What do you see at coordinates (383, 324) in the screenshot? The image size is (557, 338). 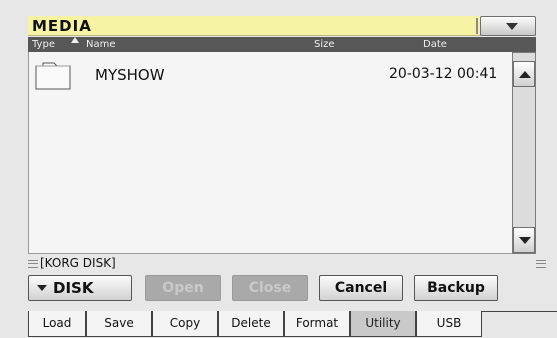 I see `tab-utility: Utility` at bounding box center [383, 324].